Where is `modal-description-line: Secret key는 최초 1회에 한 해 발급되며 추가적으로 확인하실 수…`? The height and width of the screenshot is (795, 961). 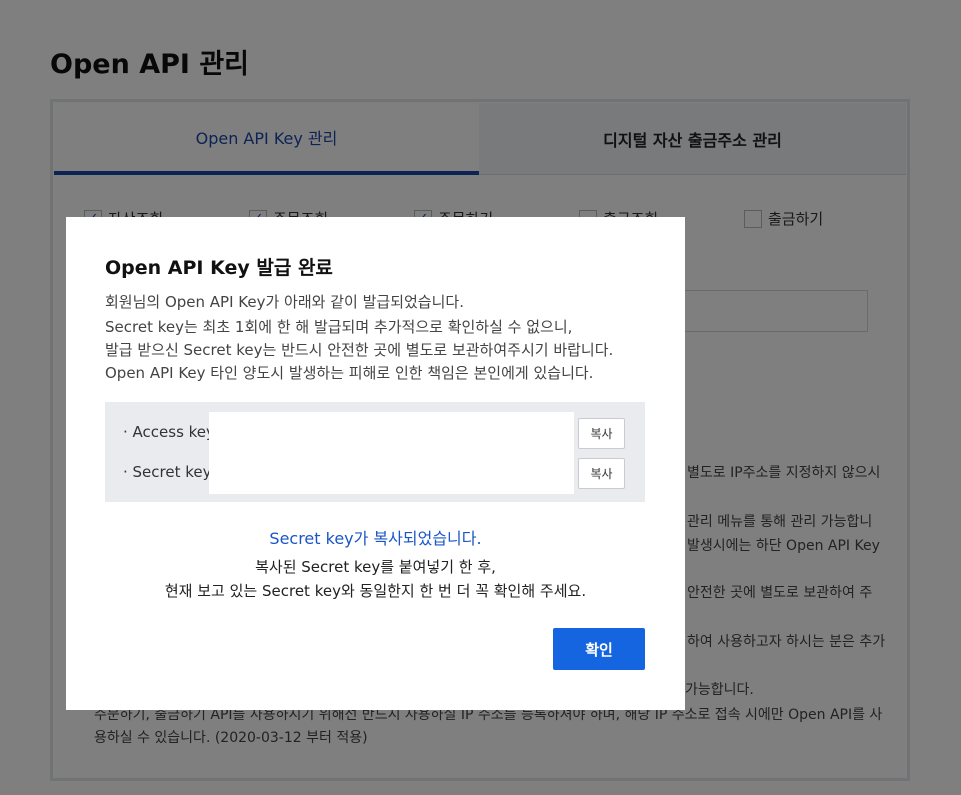
modal-description-line: Secret key는 최초 1회에 한 해 발급되며 추가적으로 확인하실 수… is located at coordinates (339, 327).